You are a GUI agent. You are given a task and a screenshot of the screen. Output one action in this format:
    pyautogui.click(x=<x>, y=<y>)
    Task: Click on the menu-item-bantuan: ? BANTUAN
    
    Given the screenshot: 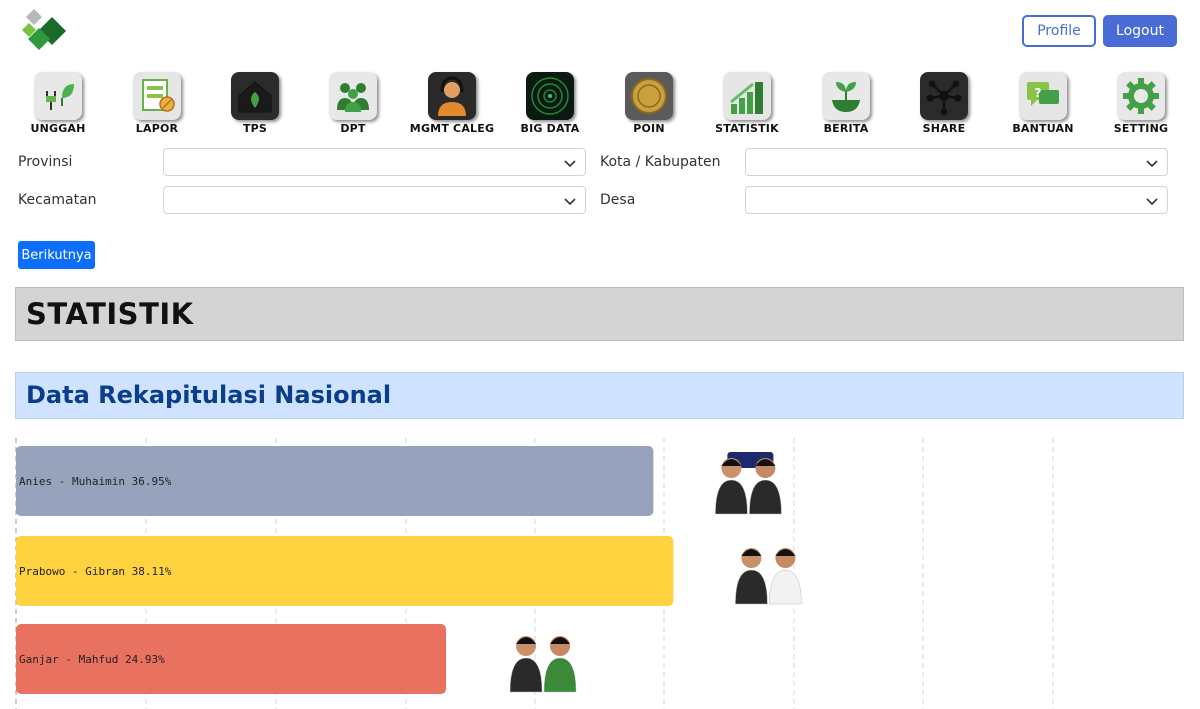 What is the action you would take?
    pyautogui.click(x=1043, y=104)
    